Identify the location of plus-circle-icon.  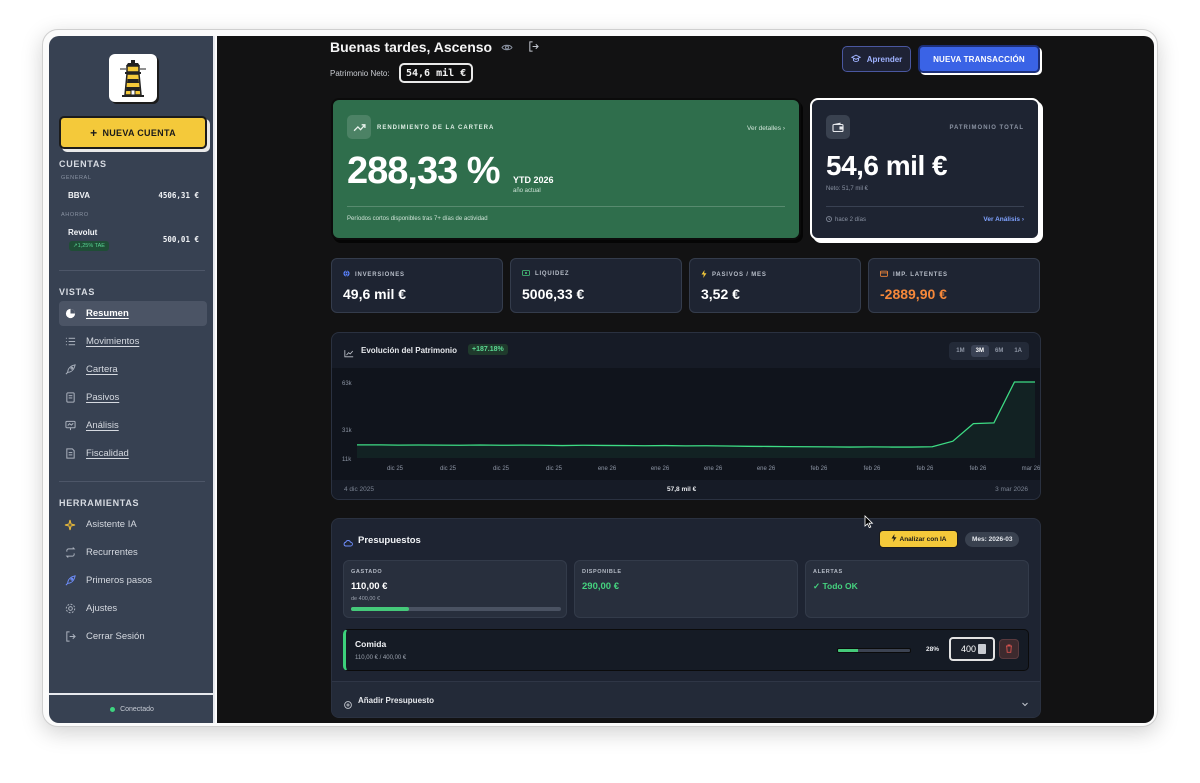
(348, 705).